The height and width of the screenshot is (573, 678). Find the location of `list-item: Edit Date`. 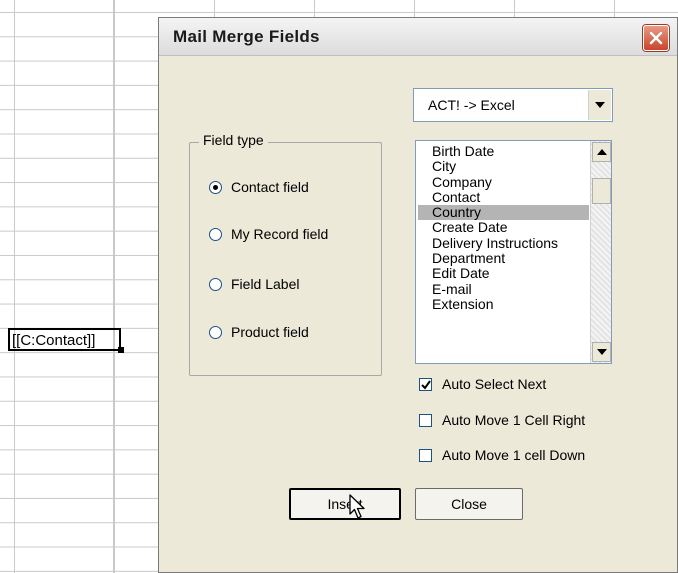

list-item: Edit Date is located at coordinates (503, 274).